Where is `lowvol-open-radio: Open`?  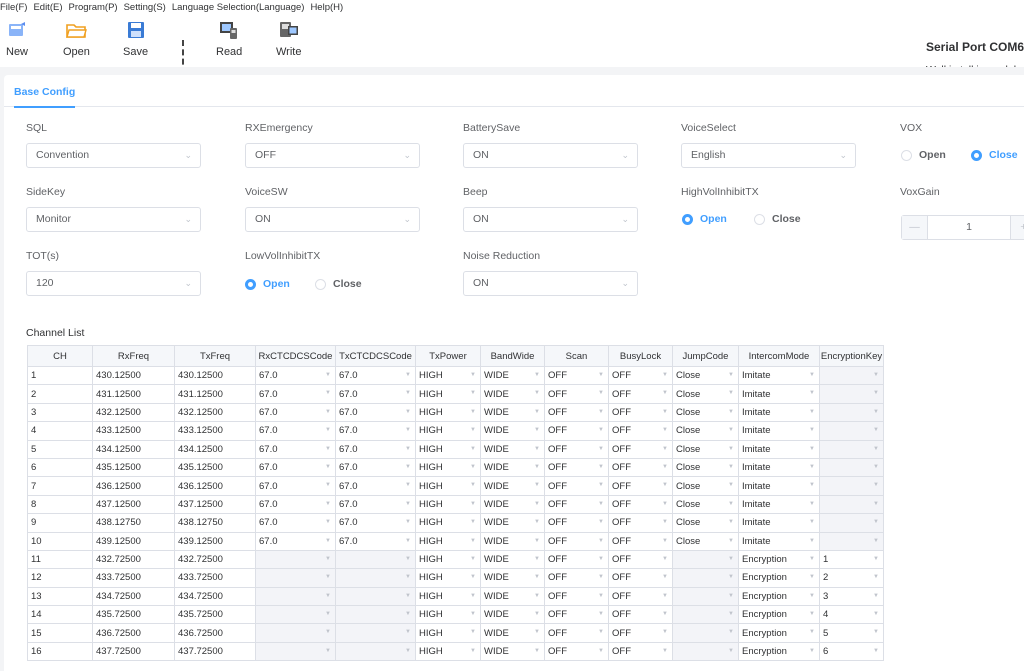
lowvol-open-radio: Open is located at coordinates (267, 284).